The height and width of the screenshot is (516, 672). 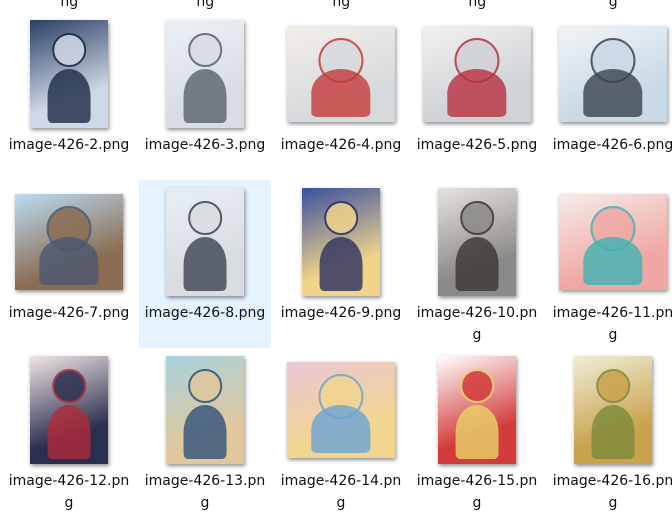 I want to click on file-item: image-426-16.png, so click(x=609, y=432).